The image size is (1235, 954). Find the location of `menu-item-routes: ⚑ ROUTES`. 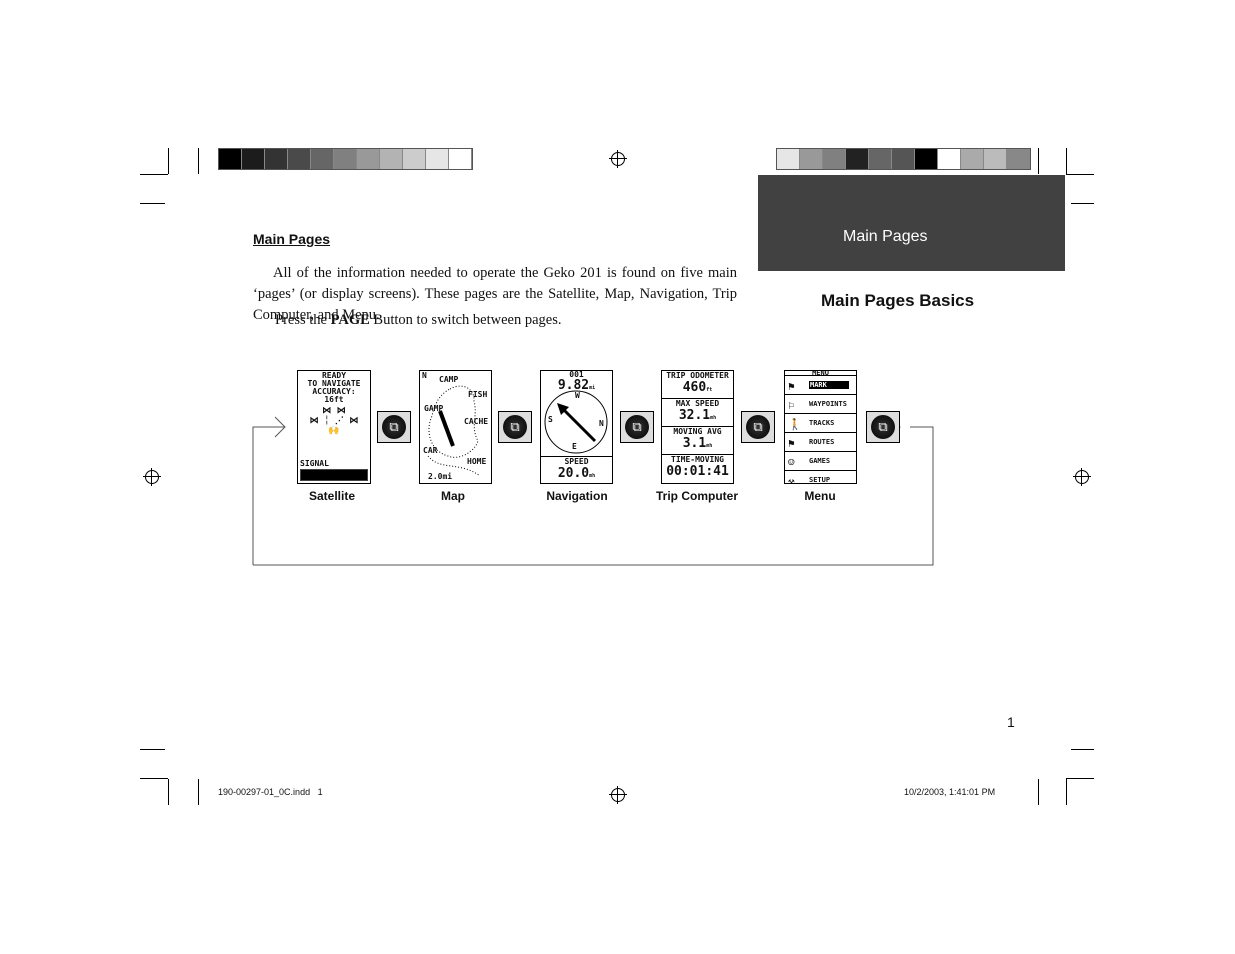

menu-item-routes: ⚑ ROUTES is located at coordinates (820, 442).